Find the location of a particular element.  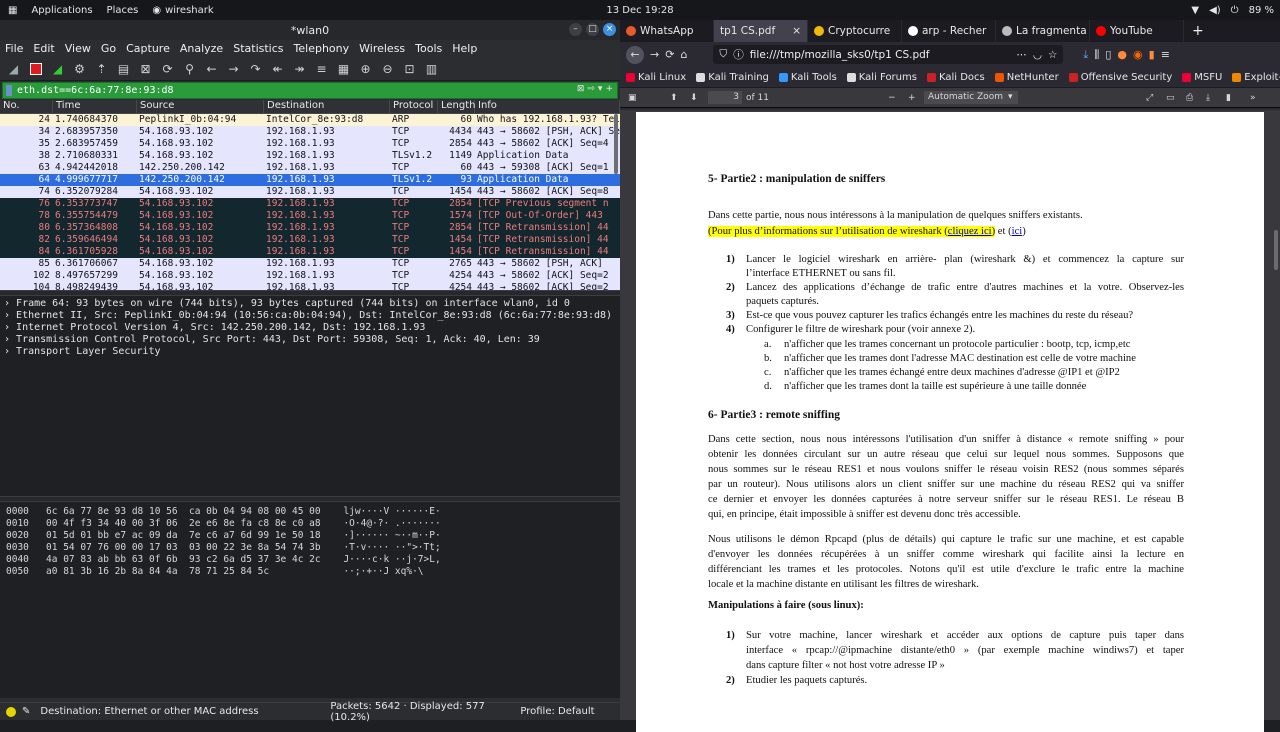

downloads-icon: ⤓ is located at coordinates (1085, 55).